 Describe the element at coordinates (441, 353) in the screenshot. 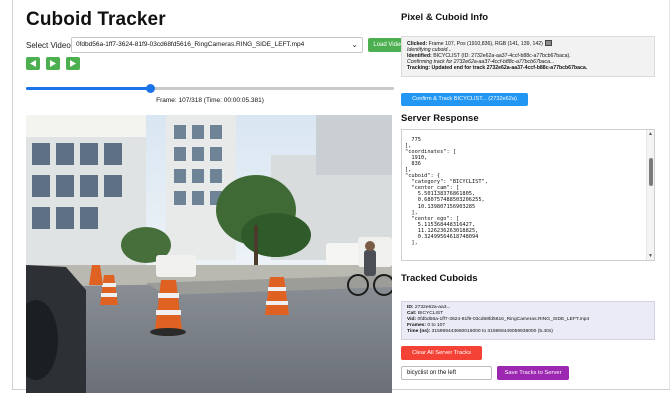

I see `clear-tracks-button: Clear All Server Tracks` at that location.